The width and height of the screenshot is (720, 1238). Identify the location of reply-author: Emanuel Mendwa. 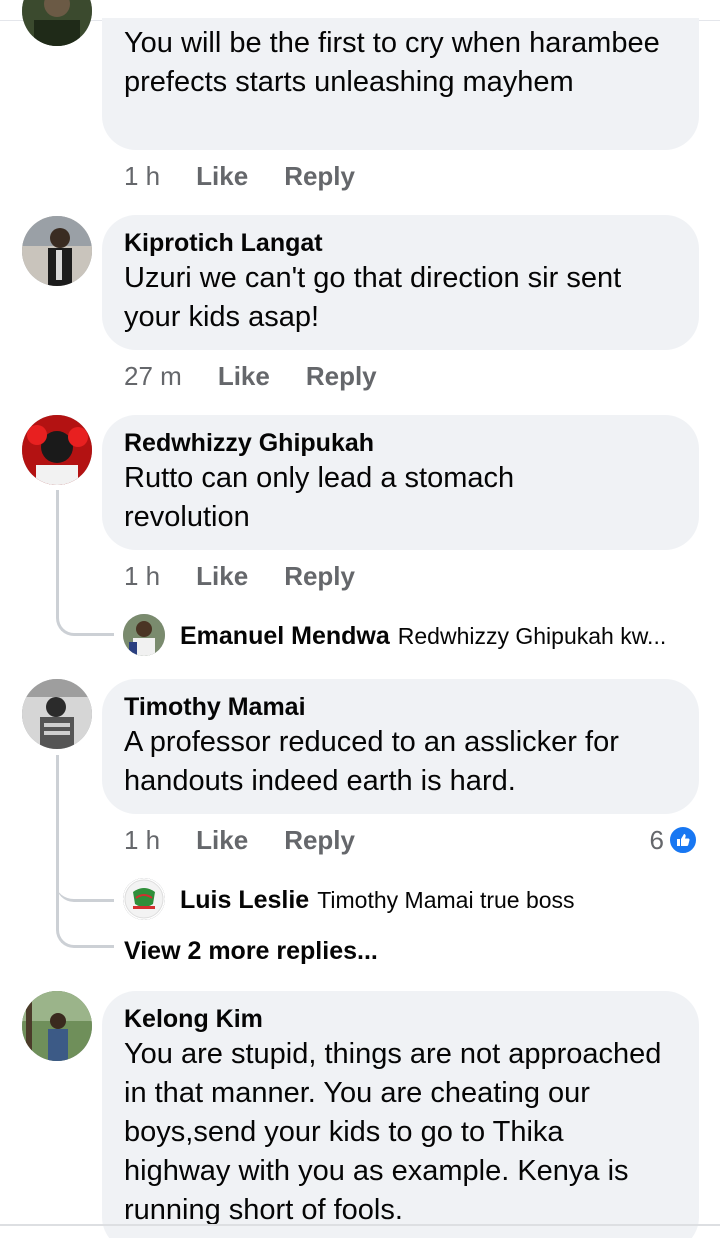
(285, 636).